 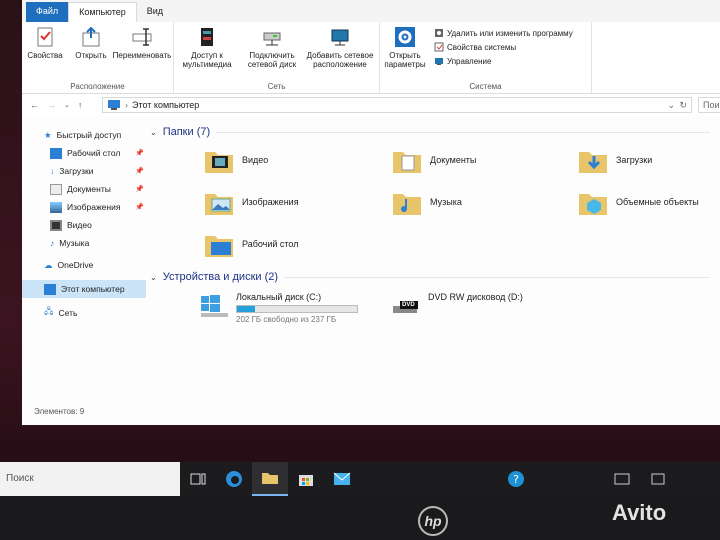 What do you see at coordinates (634, 160) in the screenshot?
I see `folder-downloads-label: Загрузки` at bounding box center [634, 160].